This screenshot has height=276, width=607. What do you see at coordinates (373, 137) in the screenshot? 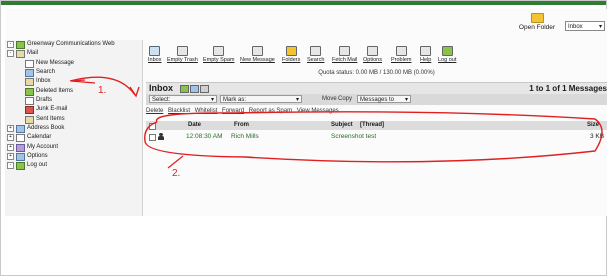
I see `annotation-circle` at bounding box center [373, 137].